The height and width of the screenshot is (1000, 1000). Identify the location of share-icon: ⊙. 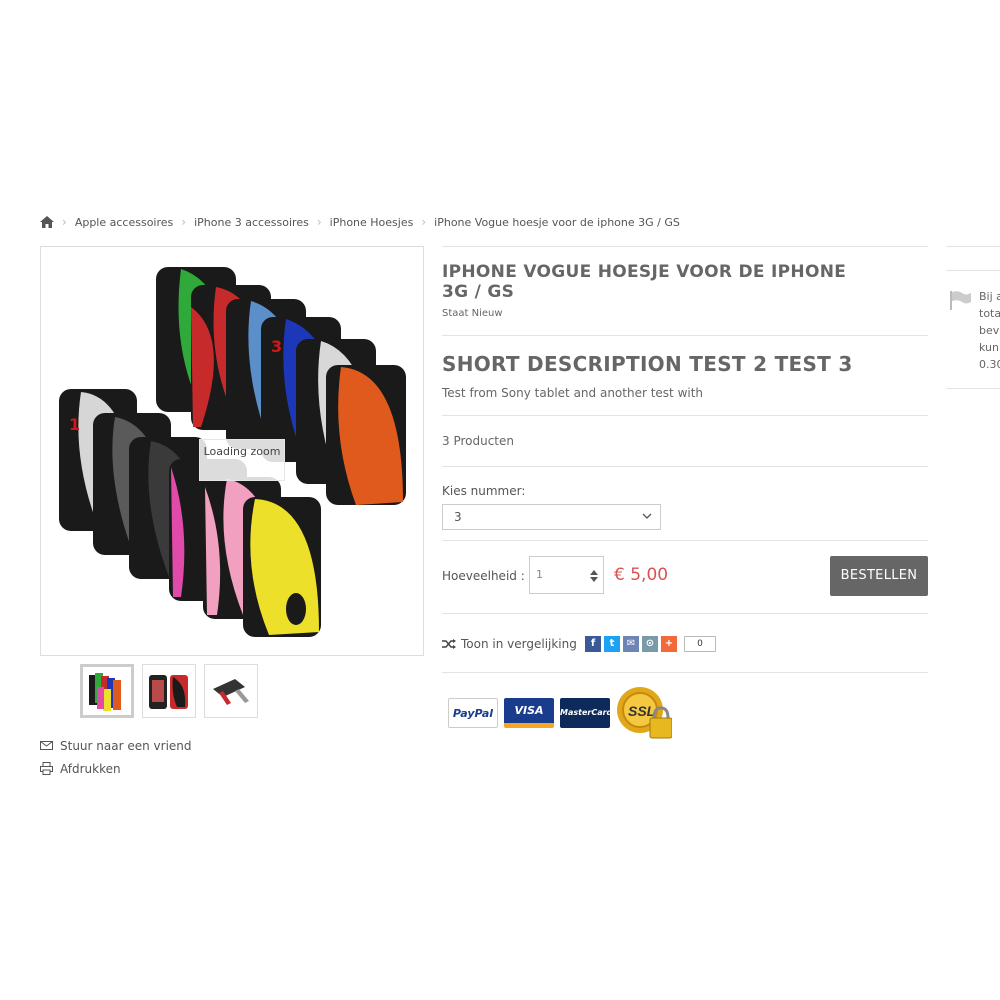
(650, 644).